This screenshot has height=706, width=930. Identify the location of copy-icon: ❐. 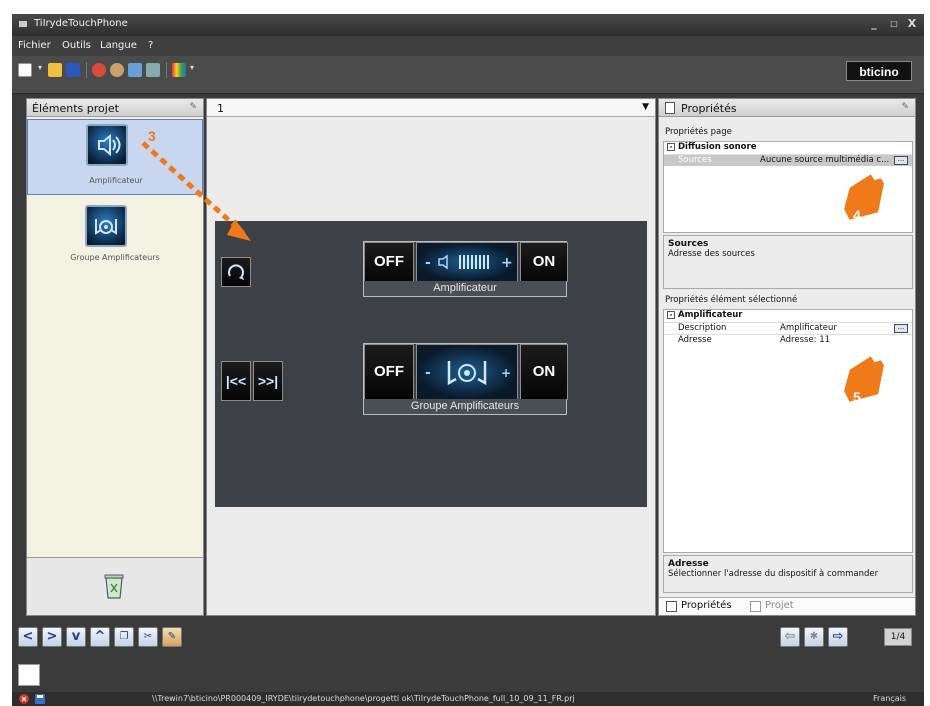
(124, 637).